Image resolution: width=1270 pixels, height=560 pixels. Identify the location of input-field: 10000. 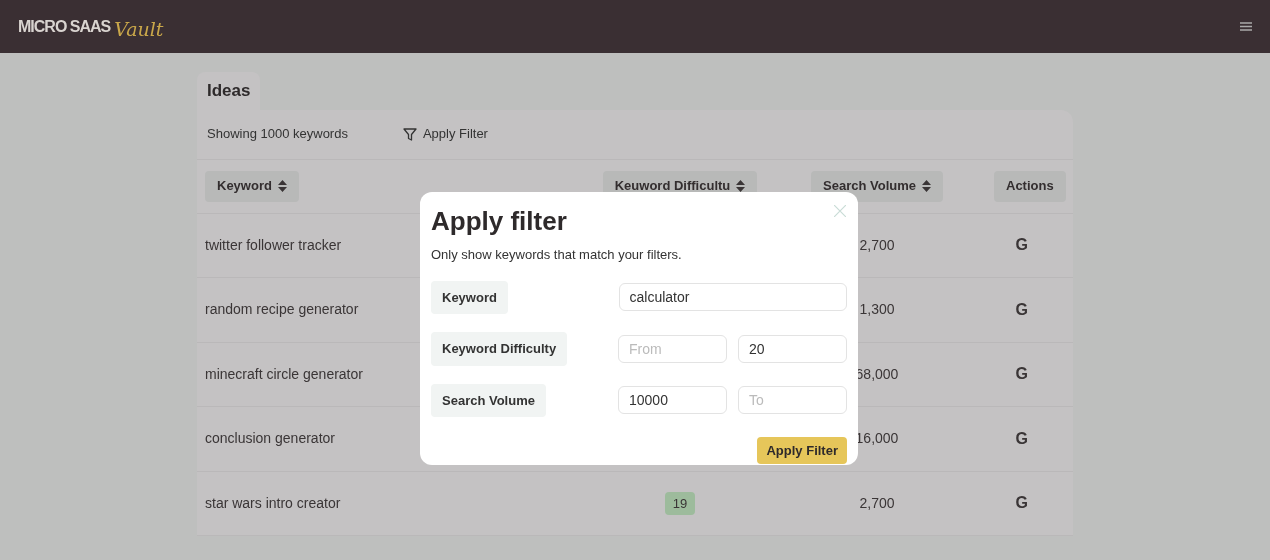
(672, 400).